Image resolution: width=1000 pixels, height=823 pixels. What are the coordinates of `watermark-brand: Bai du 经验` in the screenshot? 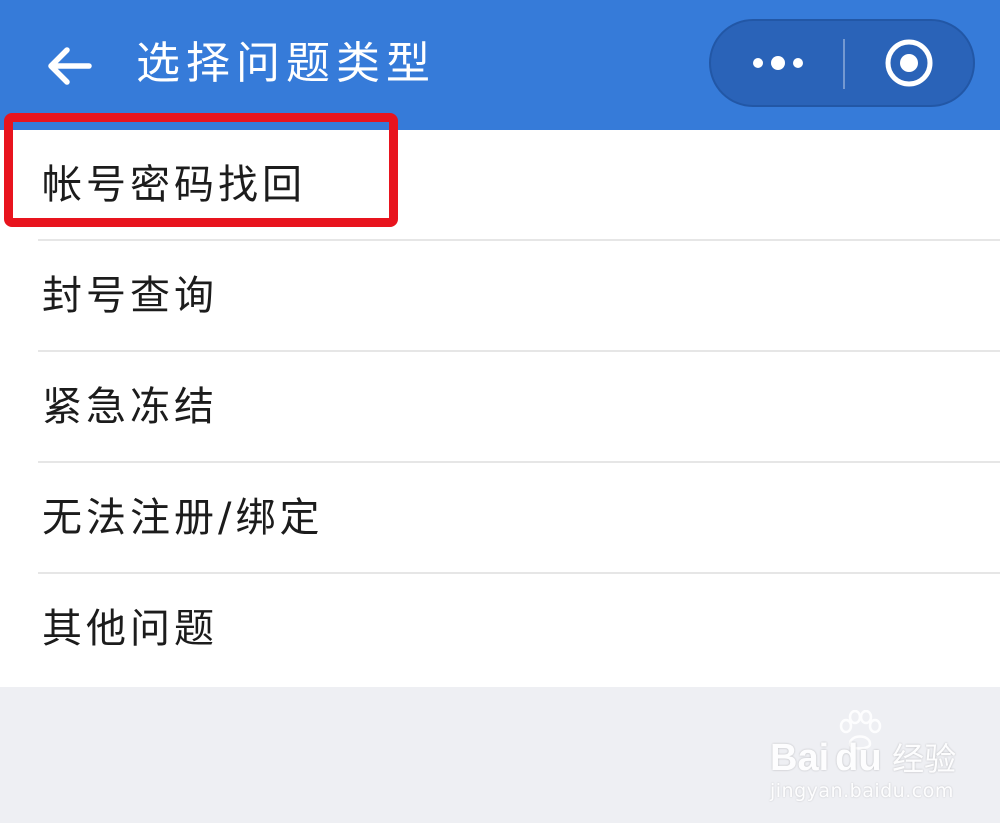 It's located at (863, 758).